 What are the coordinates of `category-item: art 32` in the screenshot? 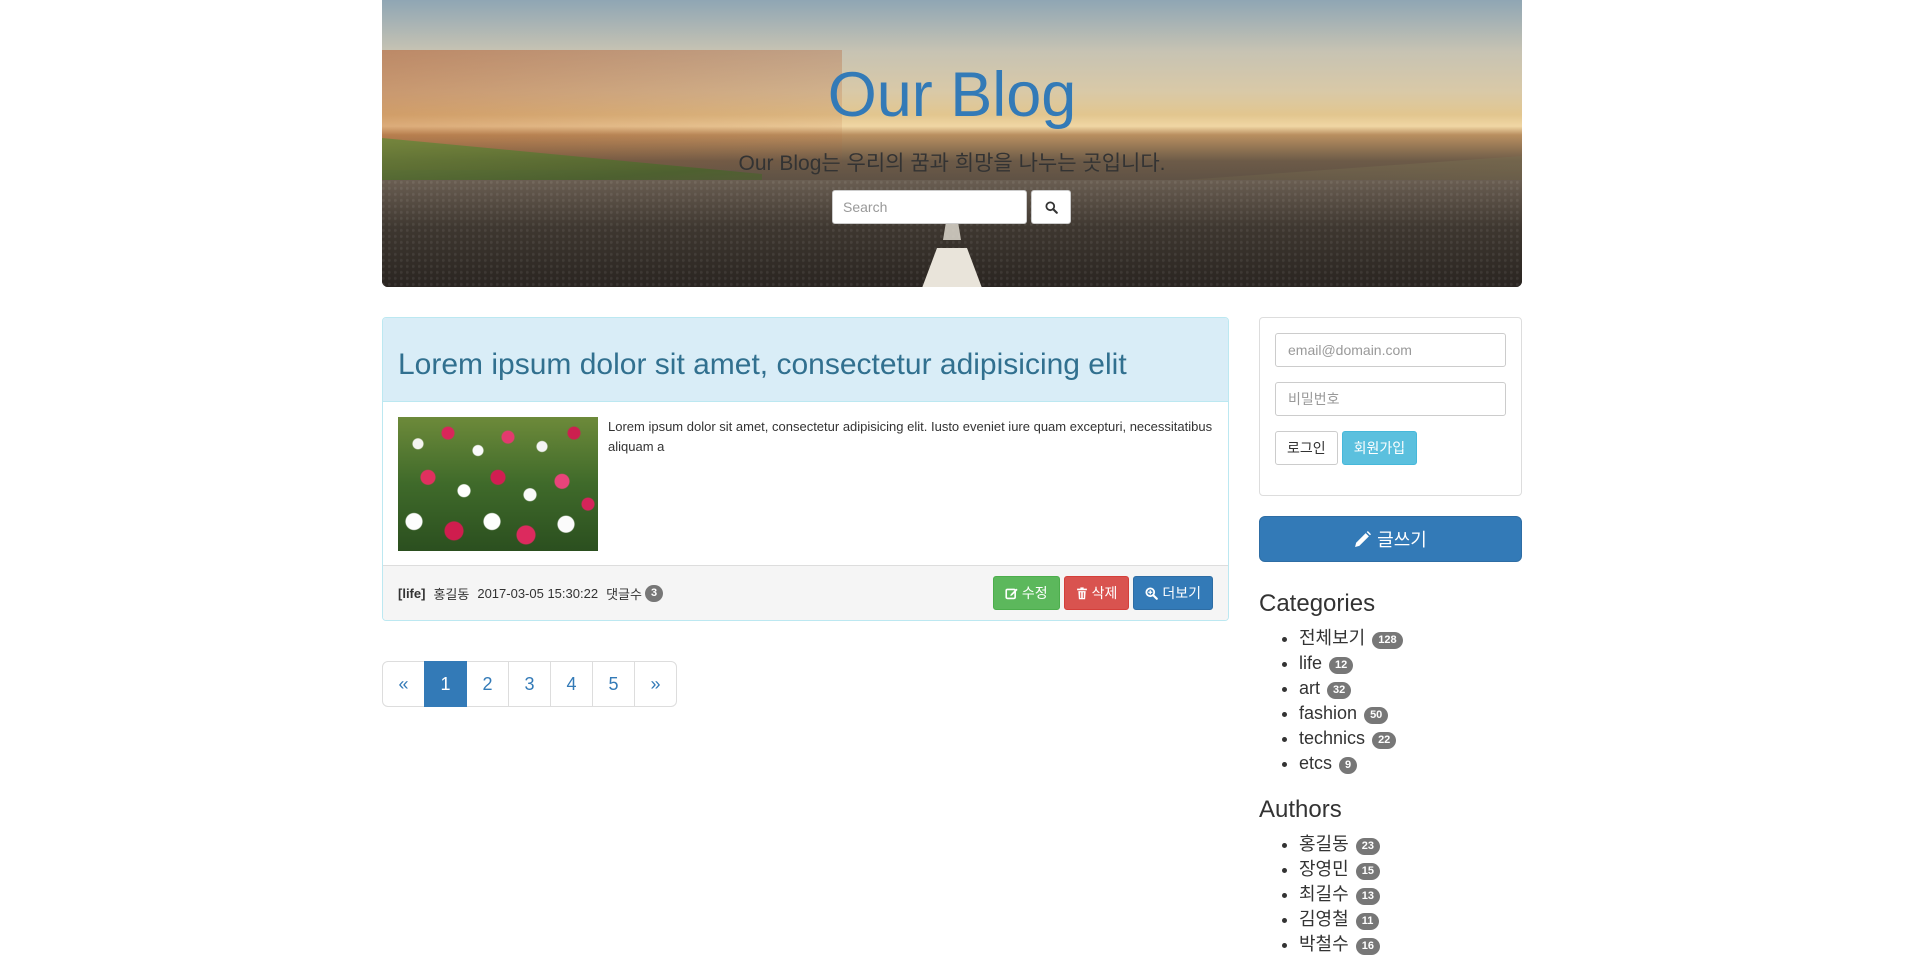 It's located at (1351, 688).